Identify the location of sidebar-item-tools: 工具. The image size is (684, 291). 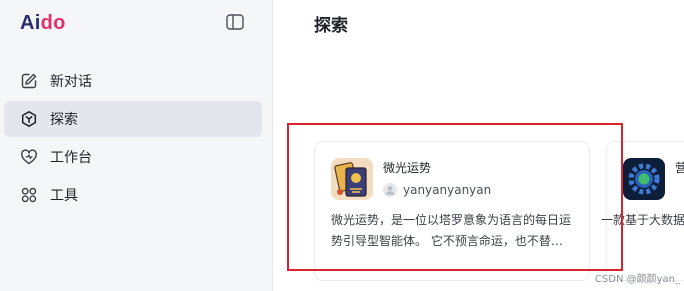
(133, 195).